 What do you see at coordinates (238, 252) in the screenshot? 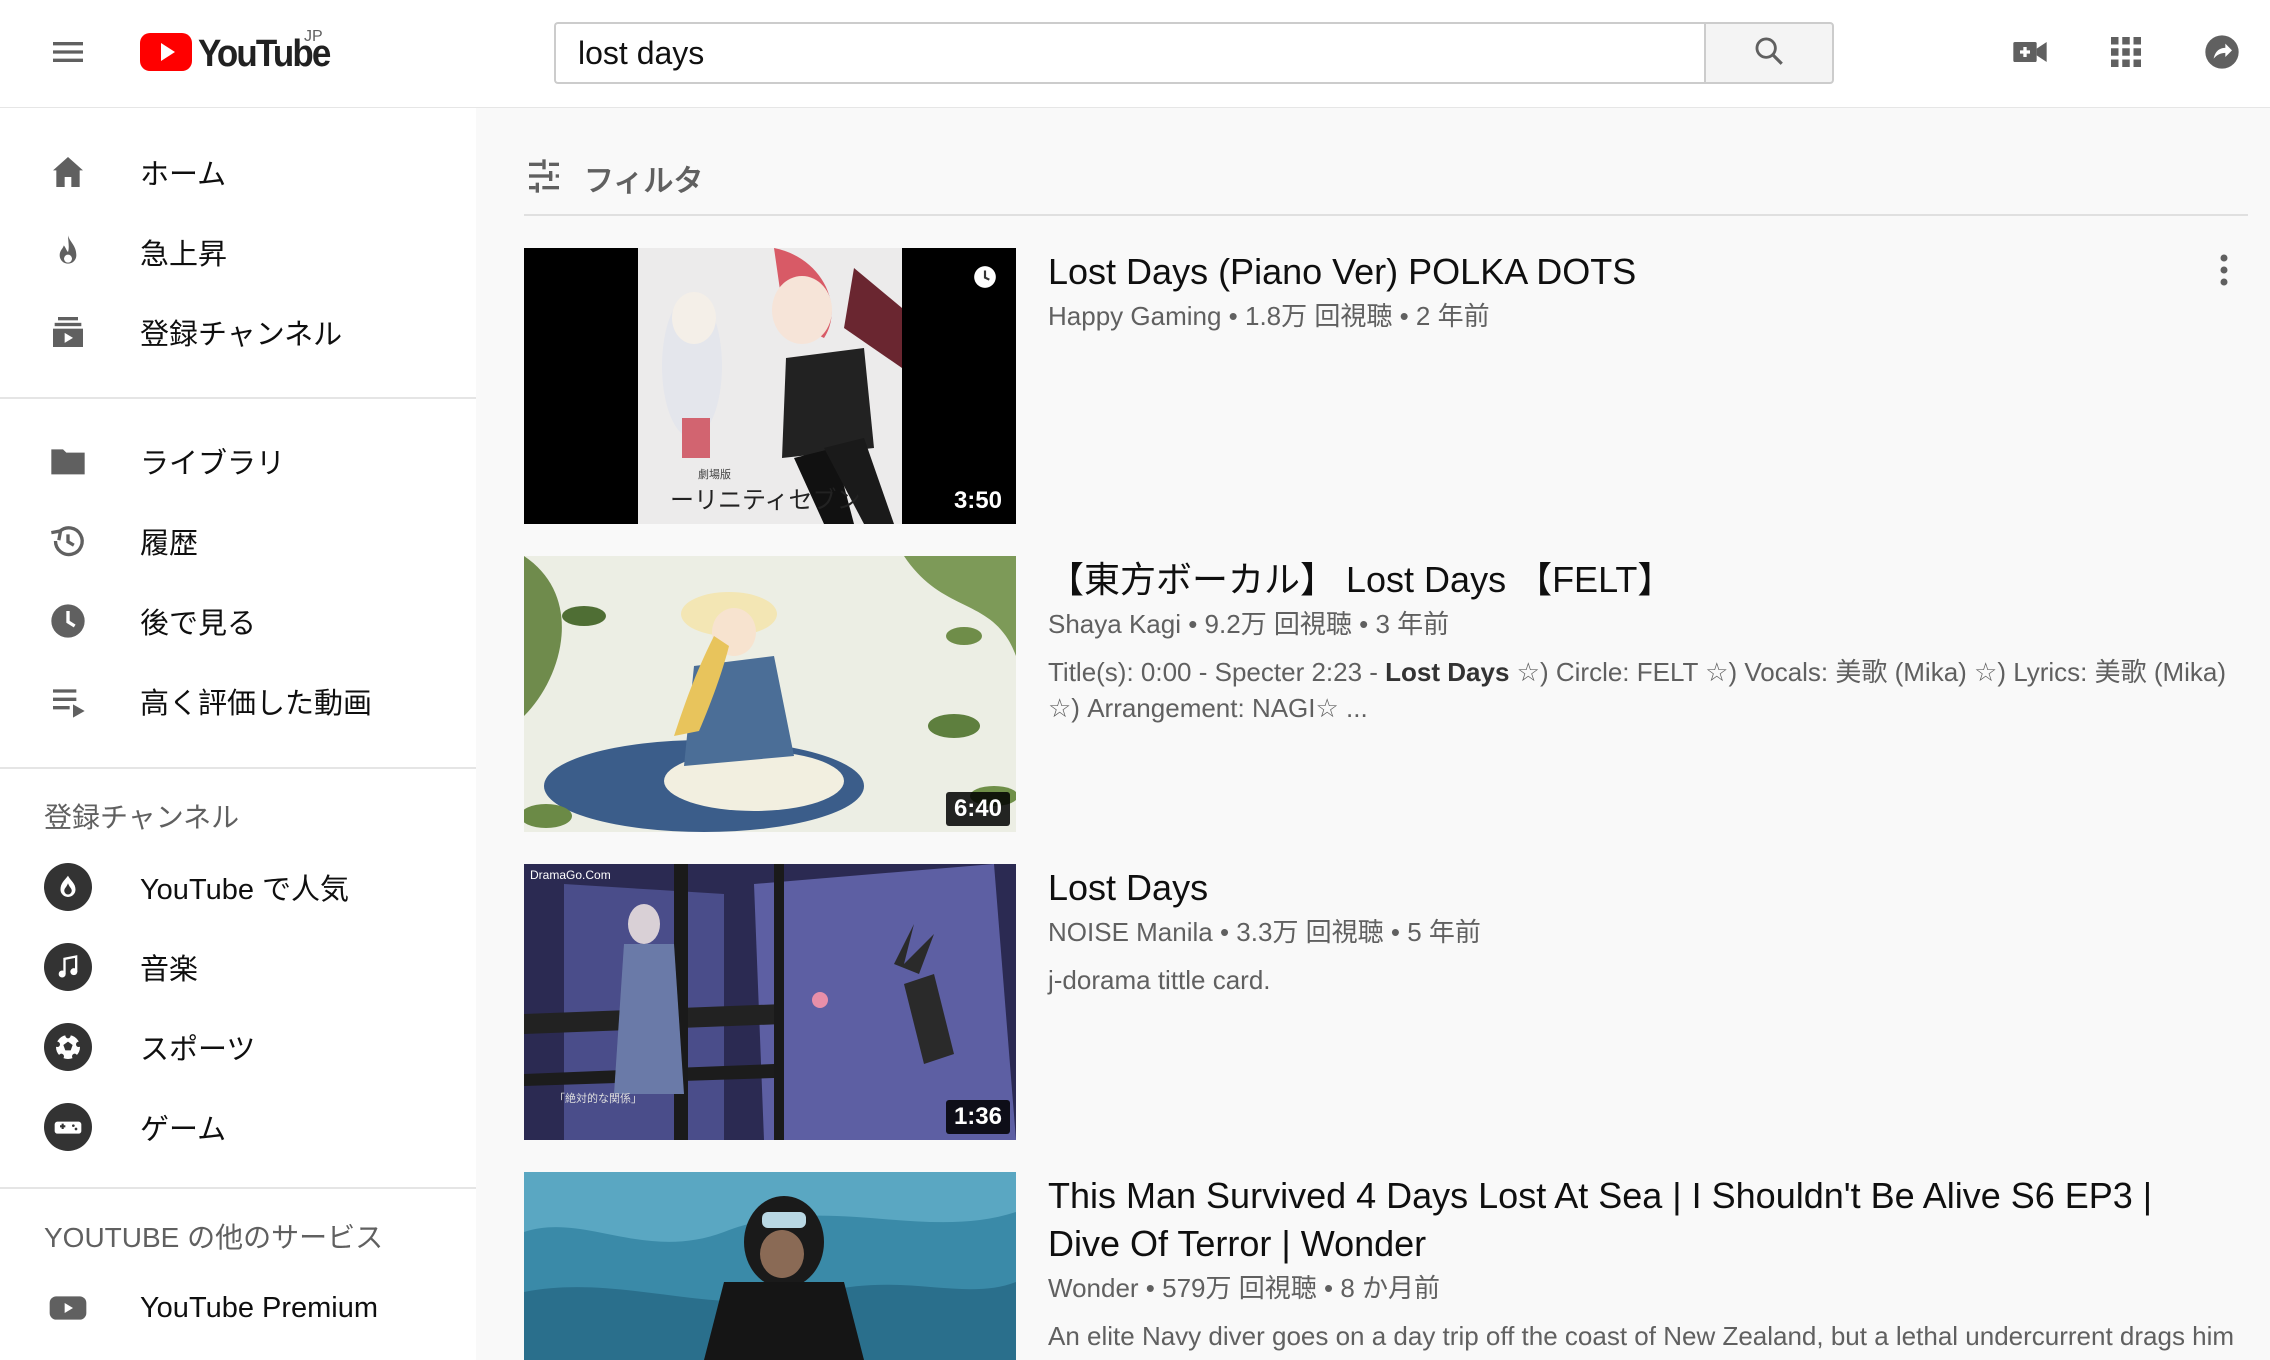
I see `sidebar-item-trending: 急上昇` at bounding box center [238, 252].